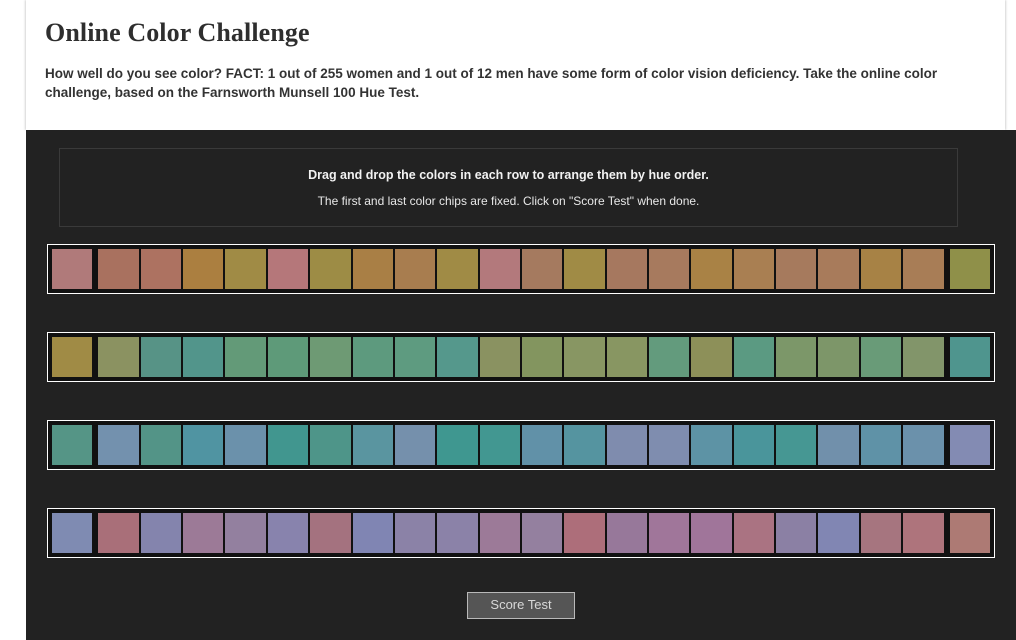 This screenshot has width=1016, height=640. I want to click on color-chip-draggable-r2-c2, so click(118, 357).